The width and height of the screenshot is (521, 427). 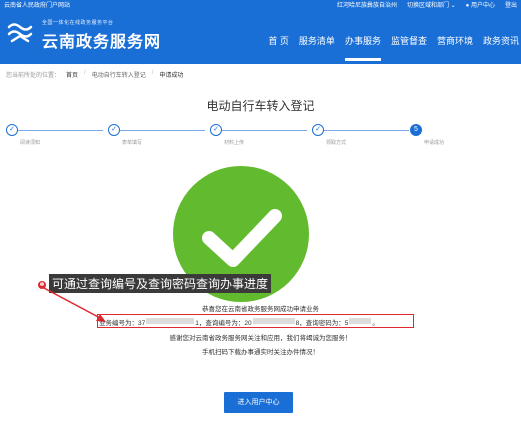 What do you see at coordinates (119, 74) in the screenshot?
I see `breadcrumb-service: 电动自行车转入登记` at bounding box center [119, 74].